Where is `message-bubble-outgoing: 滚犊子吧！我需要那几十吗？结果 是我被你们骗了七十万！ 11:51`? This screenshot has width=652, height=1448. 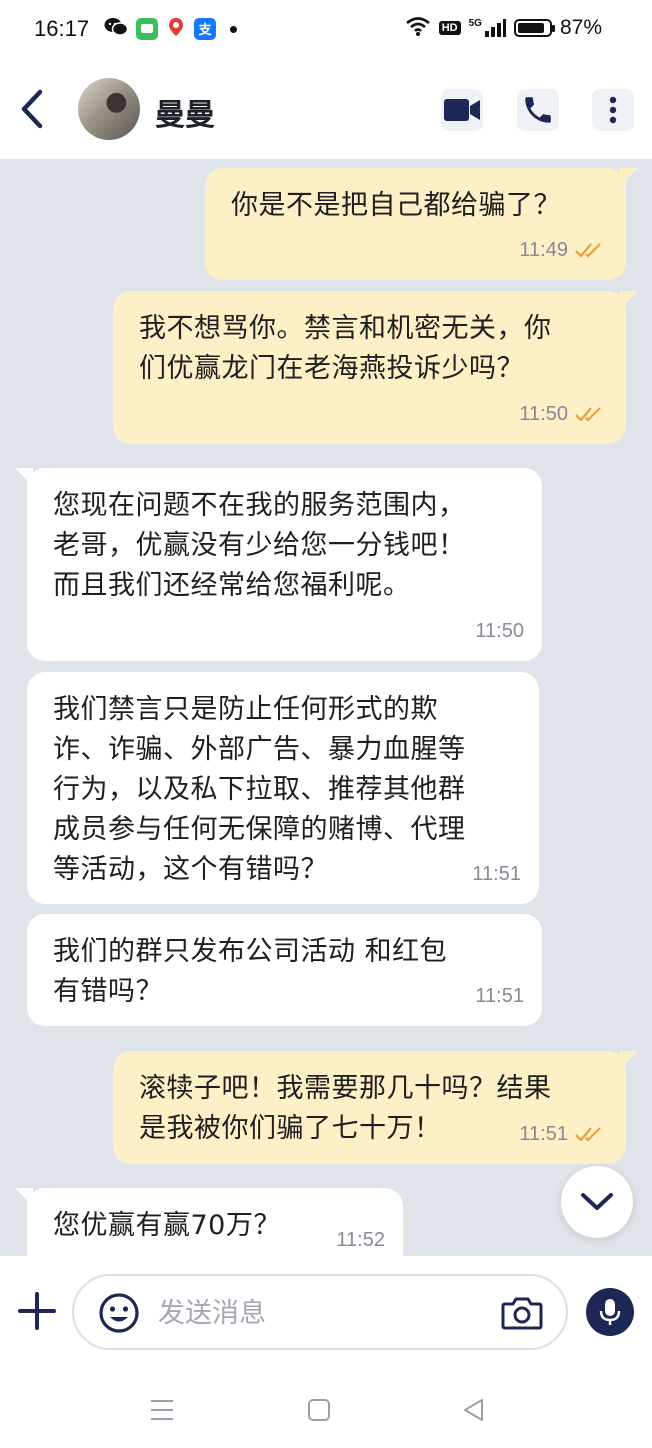
message-bubble-outgoing: 滚犊子吧！我需要那几十吗？结果 是我被你们骗了七十万！ 11:51 is located at coordinates (375, 1107).